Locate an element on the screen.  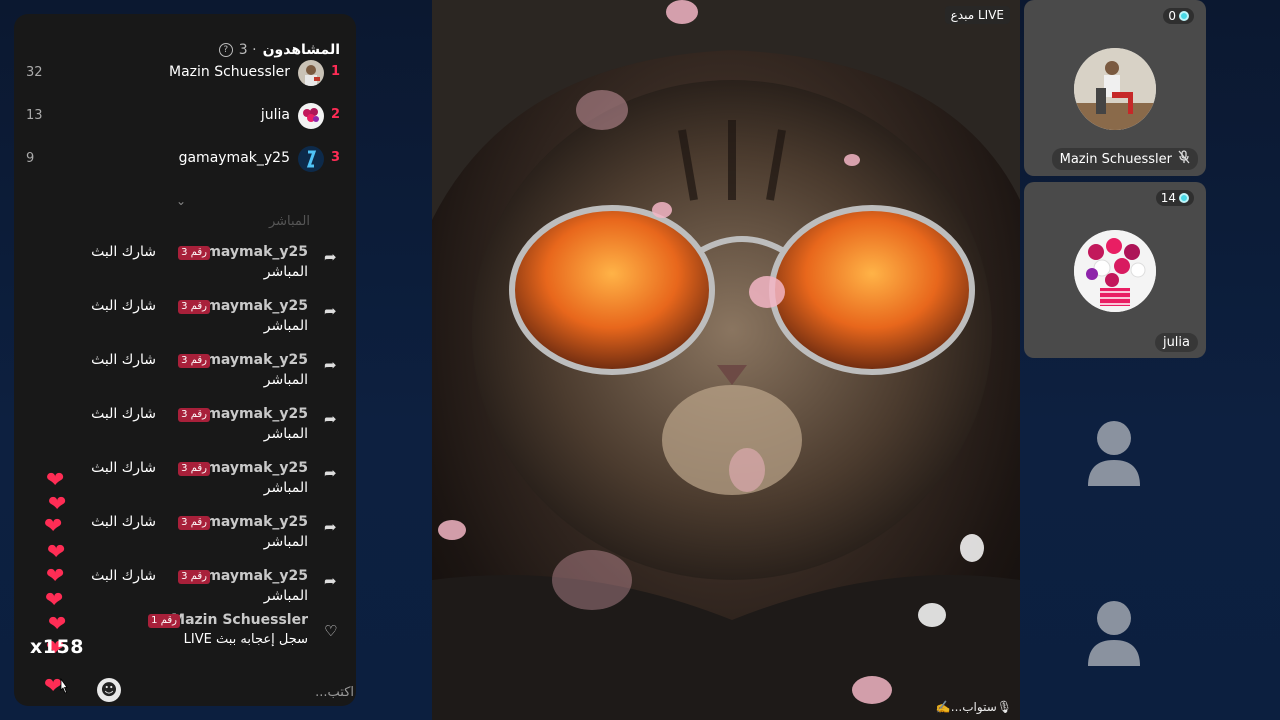
guest-name: Mazin Schuessler is located at coordinates (1115, 159).